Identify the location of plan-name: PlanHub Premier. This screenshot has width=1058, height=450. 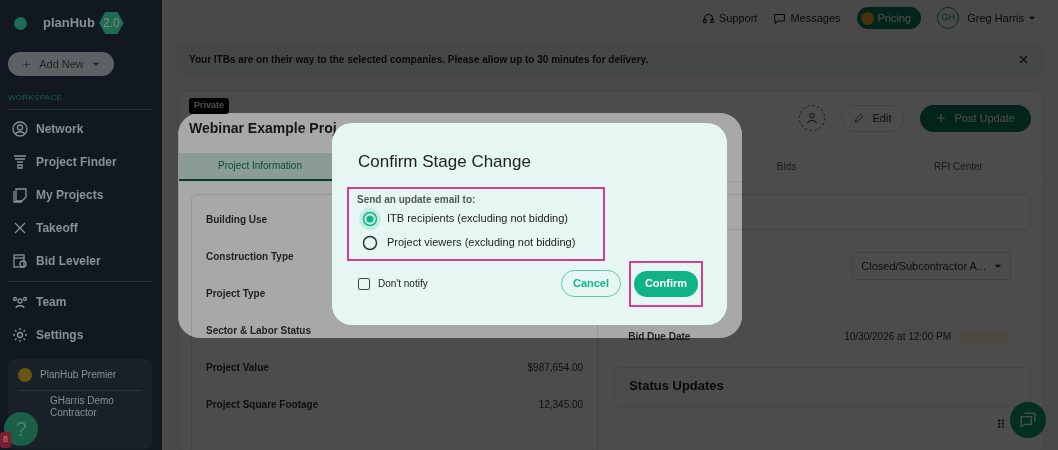
(78, 375).